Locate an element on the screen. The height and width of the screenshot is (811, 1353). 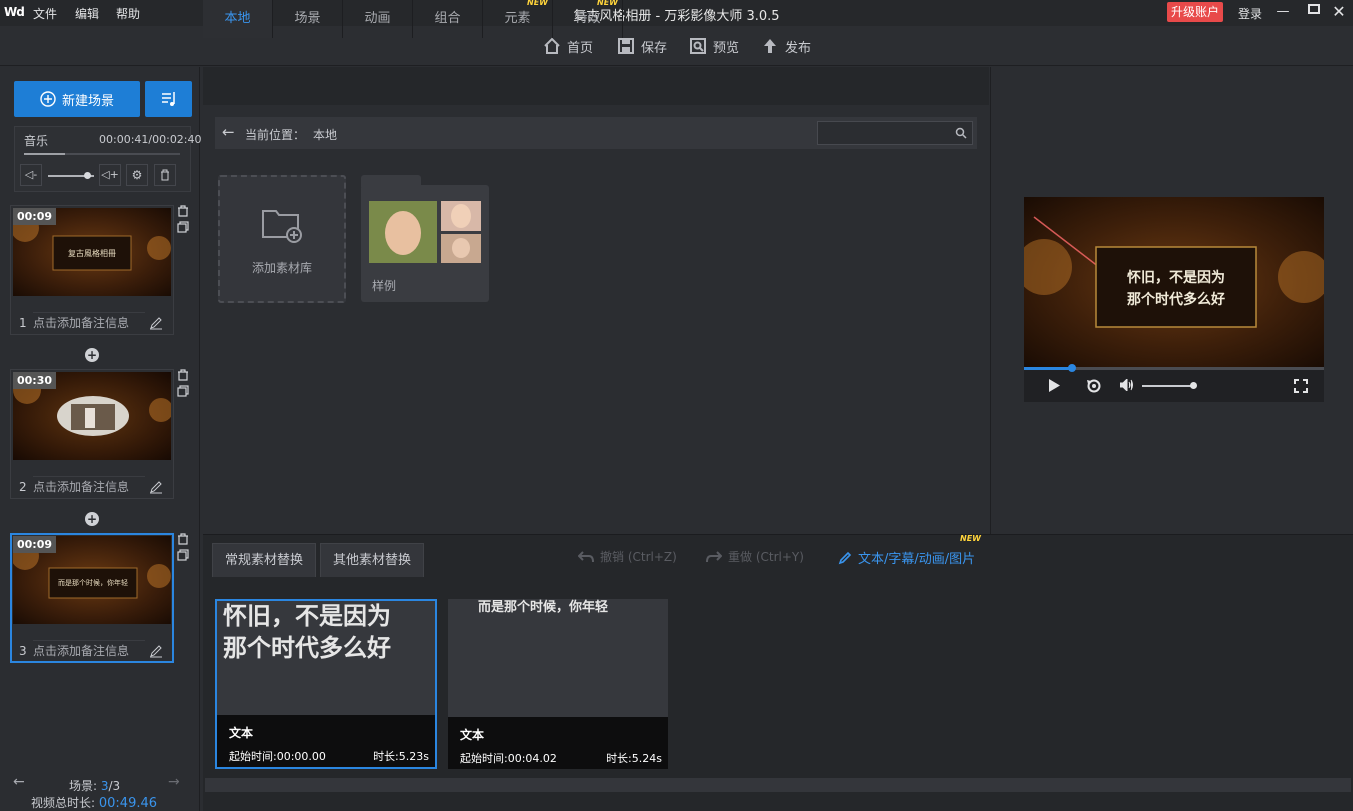
tab-regular-replace: 常规素材替换 is located at coordinates (264, 560).